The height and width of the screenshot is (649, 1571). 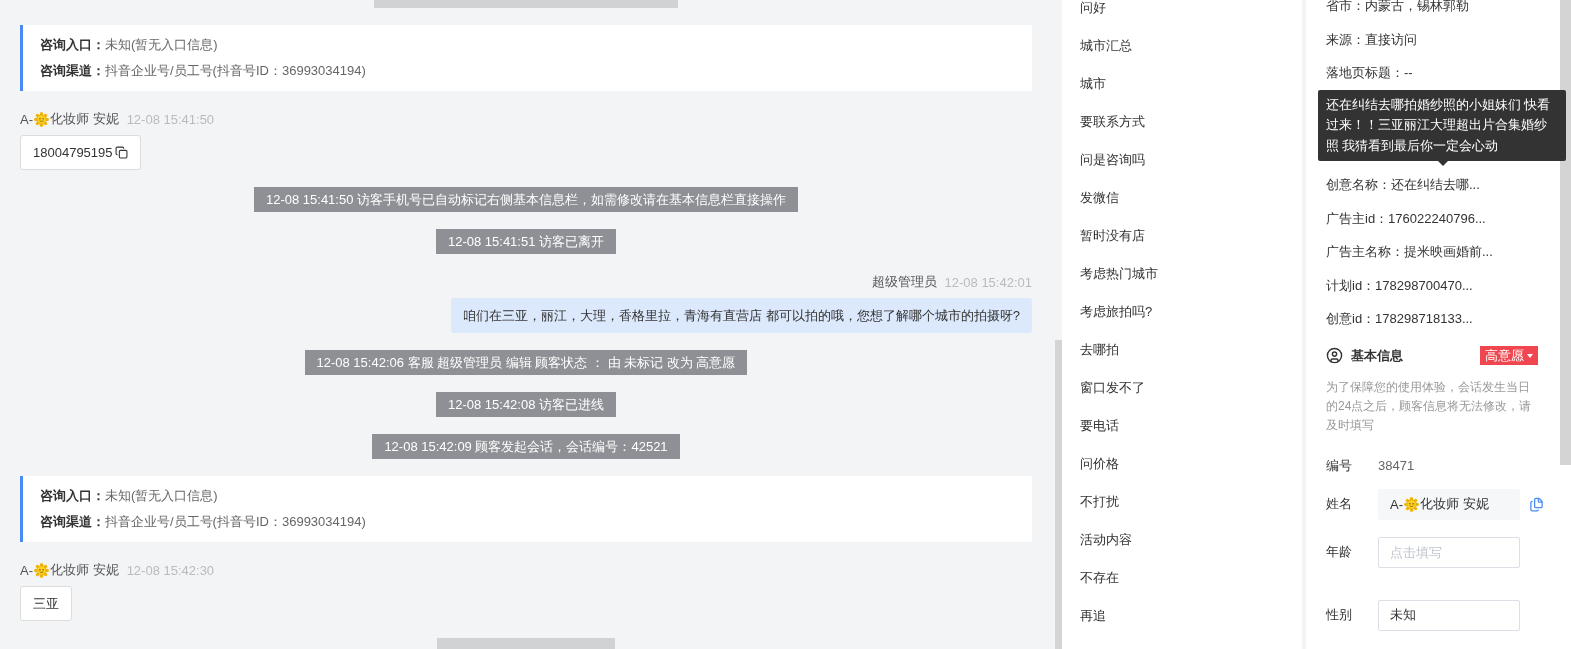 What do you see at coordinates (1438, 73) in the screenshot?
I see `source-field: 落地页标题：--` at bounding box center [1438, 73].